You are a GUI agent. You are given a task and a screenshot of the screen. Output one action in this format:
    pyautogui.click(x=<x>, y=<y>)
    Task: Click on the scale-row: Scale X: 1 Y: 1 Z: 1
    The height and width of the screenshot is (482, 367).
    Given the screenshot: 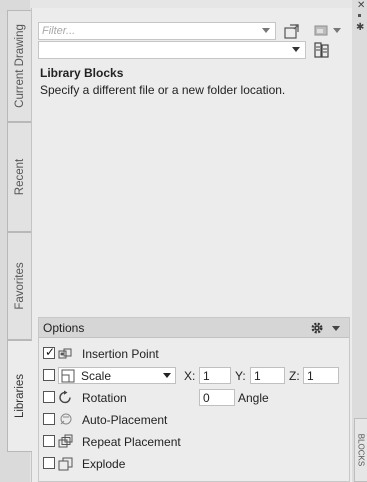 What is the action you would take?
    pyautogui.click(x=194, y=376)
    